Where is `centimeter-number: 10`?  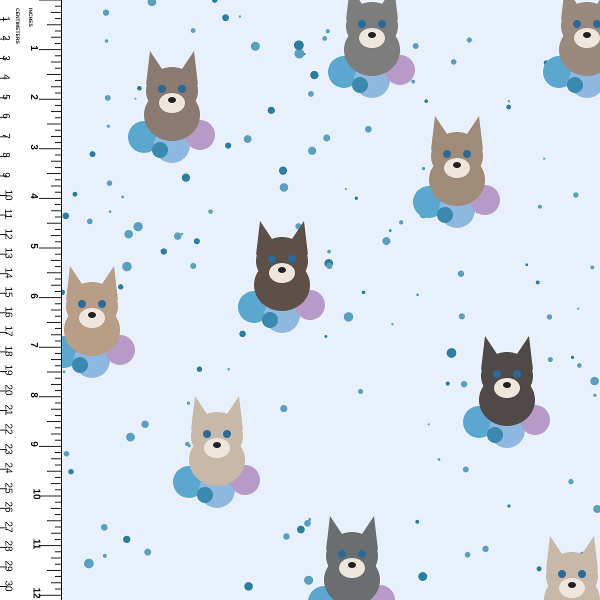
centimeter-number: 10 is located at coordinates (7, 194).